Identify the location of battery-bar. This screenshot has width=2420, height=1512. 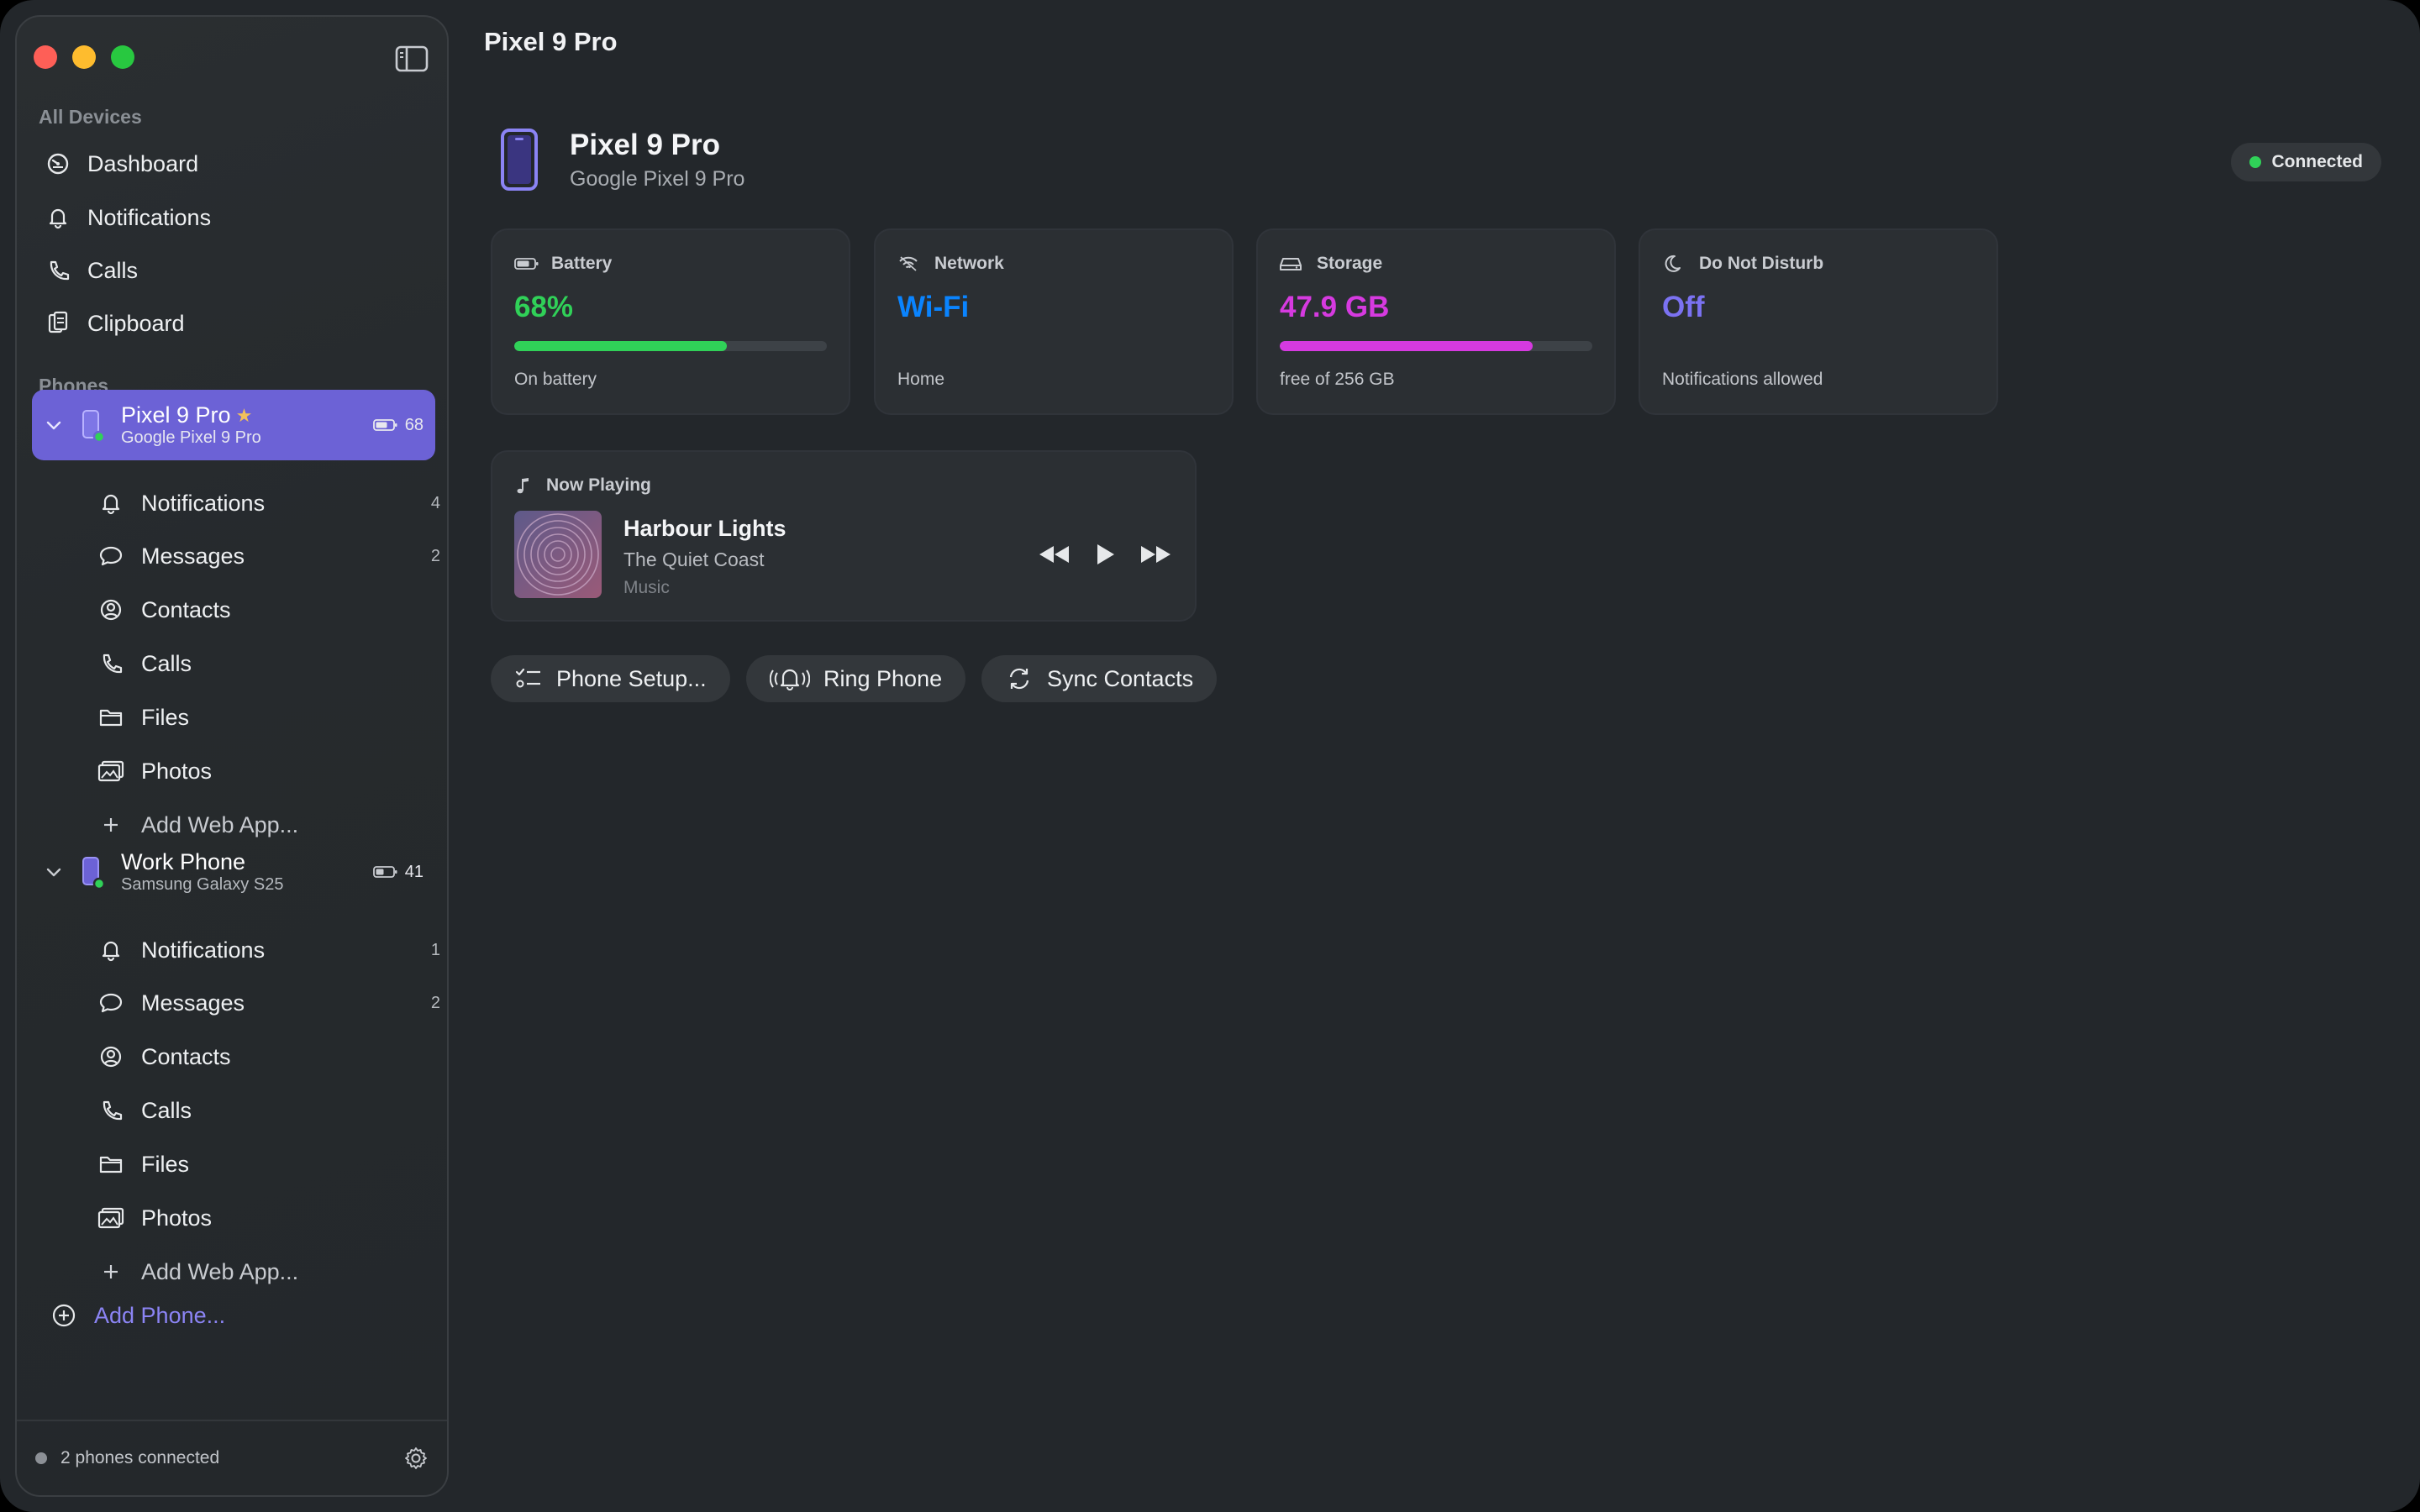
(671, 346).